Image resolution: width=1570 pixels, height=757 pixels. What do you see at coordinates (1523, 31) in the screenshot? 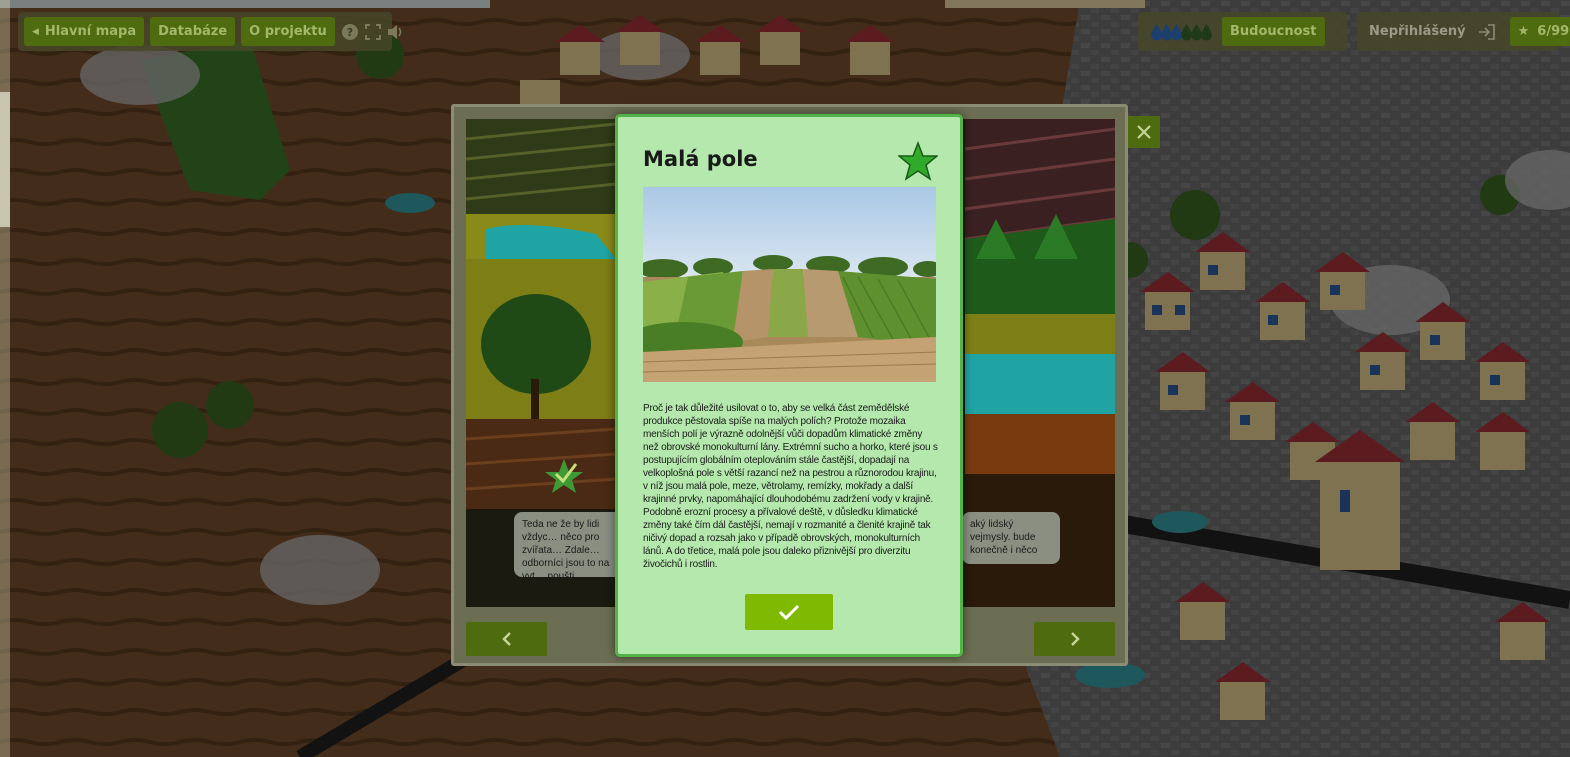
I see `star-icon: ★` at bounding box center [1523, 31].